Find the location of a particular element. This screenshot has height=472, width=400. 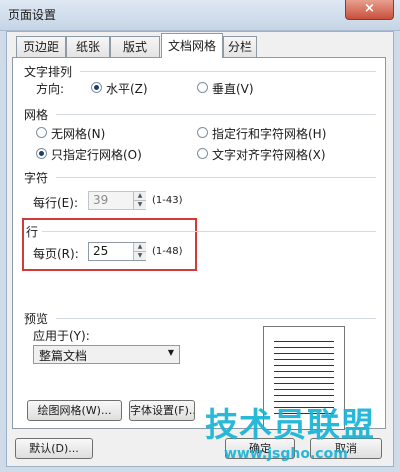

no-grid-label: 无网格(N) is located at coordinates (78, 133).